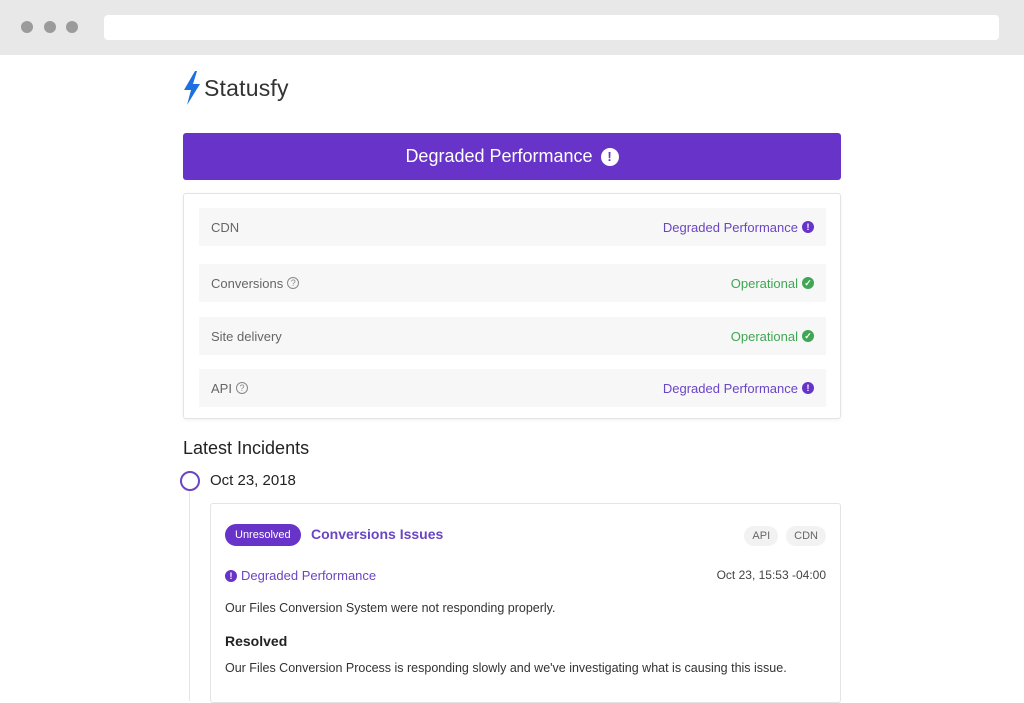 This screenshot has width=1024, height=703. Describe the element at coordinates (246, 336) in the screenshot. I see `component-name: Site delivery` at that location.